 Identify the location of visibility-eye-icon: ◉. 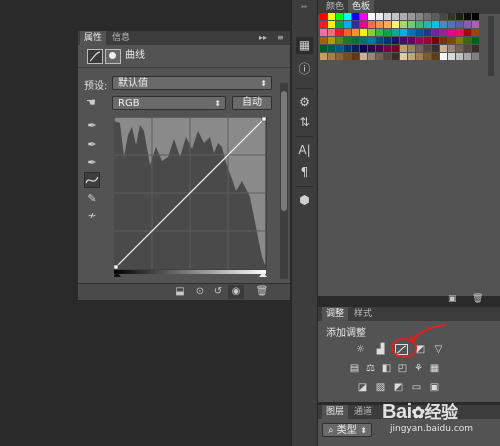
(236, 292).